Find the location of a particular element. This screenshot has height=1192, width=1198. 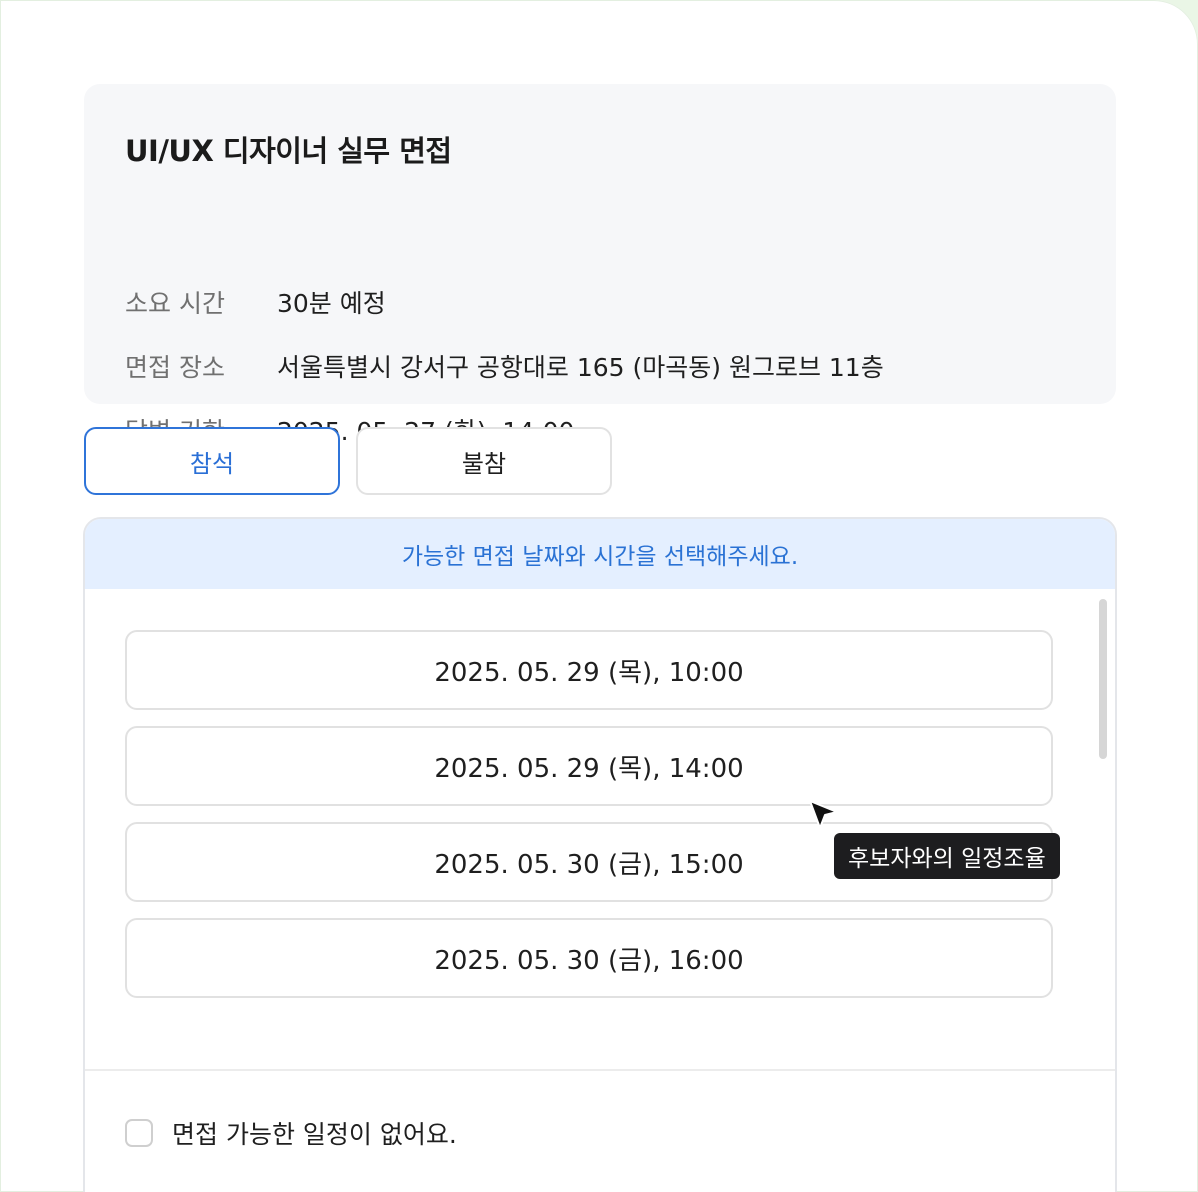

info-label: 소요 시간 is located at coordinates (175, 303).